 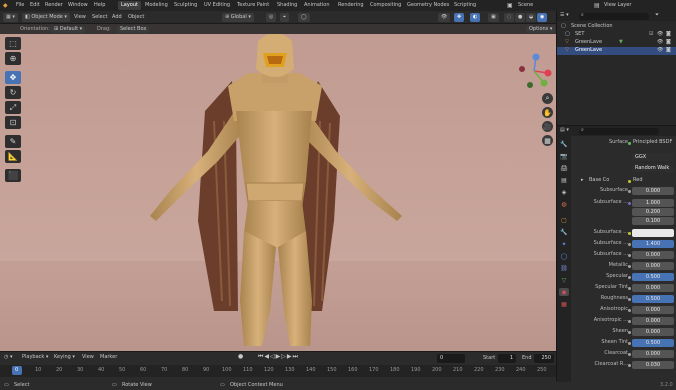 What do you see at coordinates (542, 17) in the screenshot?
I see `shading-rendered-icon: ◉` at bounding box center [542, 17].